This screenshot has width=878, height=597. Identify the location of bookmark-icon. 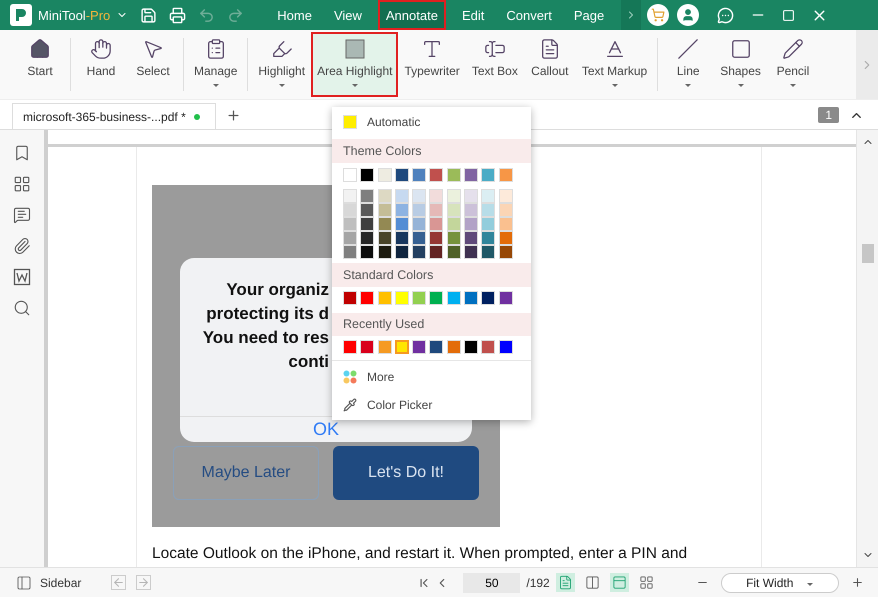
(22, 153).